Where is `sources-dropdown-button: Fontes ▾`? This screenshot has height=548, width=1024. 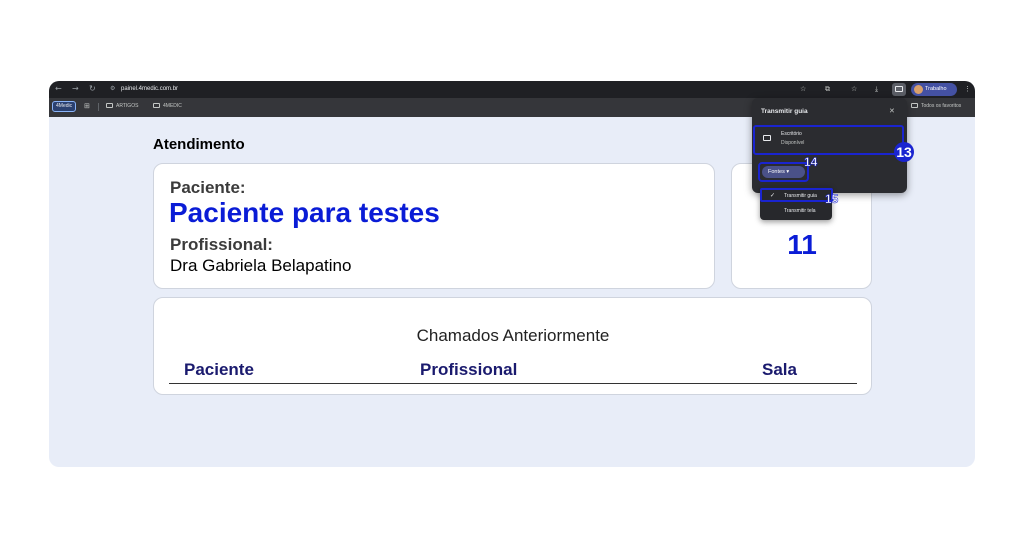
sources-dropdown-button: Fontes ▾ is located at coordinates (783, 172).